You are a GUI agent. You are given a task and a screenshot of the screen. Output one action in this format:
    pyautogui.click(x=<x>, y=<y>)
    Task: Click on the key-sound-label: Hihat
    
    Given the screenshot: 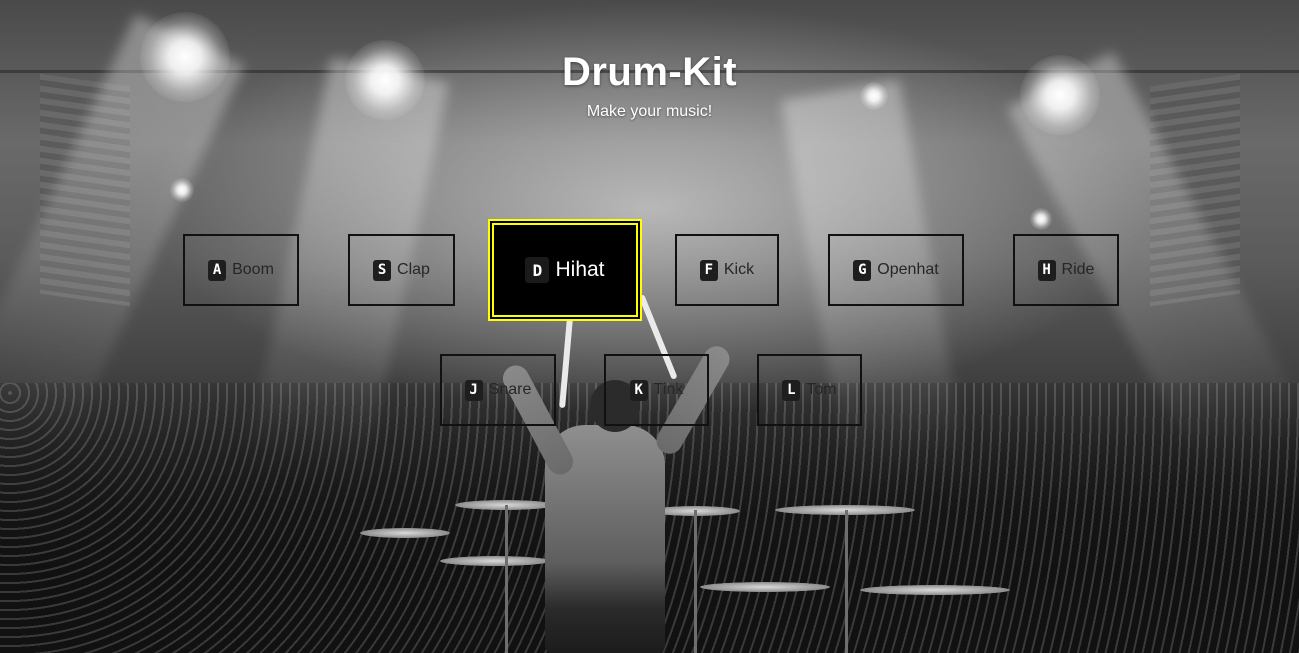 What is the action you would take?
    pyautogui.click(x=580, y=269)
    